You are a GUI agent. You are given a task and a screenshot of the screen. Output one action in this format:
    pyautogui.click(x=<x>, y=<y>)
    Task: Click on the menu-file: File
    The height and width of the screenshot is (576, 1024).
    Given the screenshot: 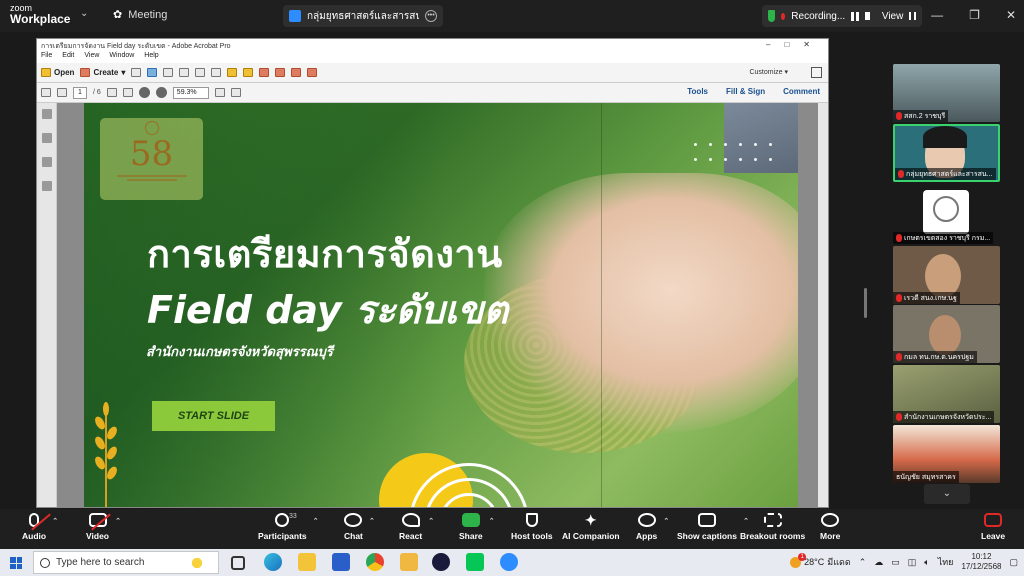 What is the action you would take?
    pyautogui.click(x=46, y=57)
    